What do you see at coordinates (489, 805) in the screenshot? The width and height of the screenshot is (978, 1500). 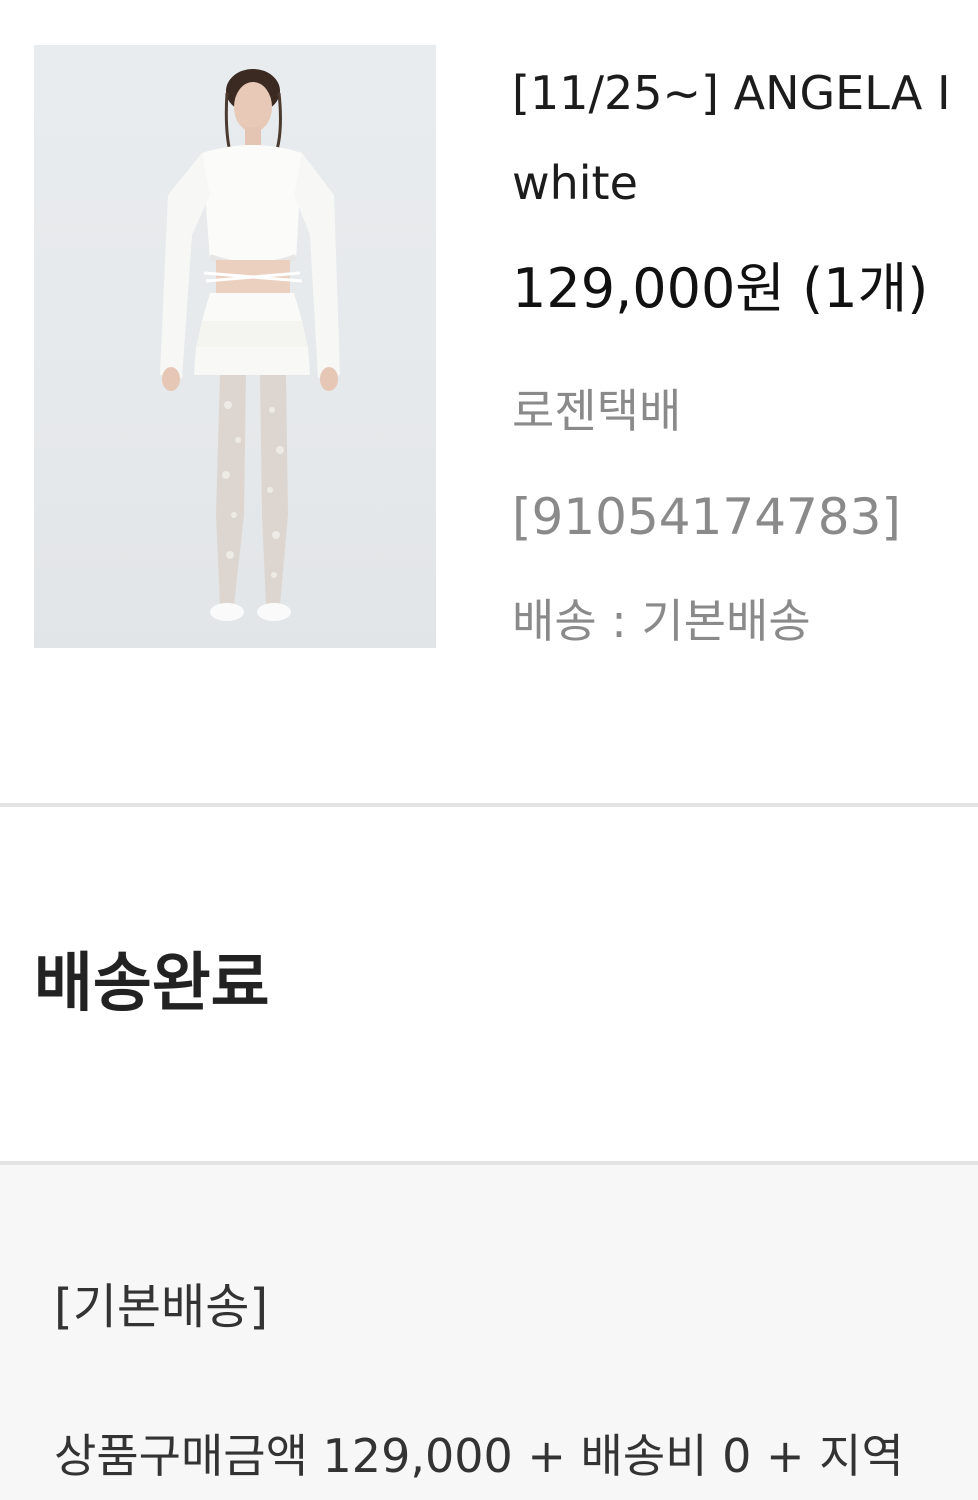 I see `section-divider` at bounding box center [489, 805].